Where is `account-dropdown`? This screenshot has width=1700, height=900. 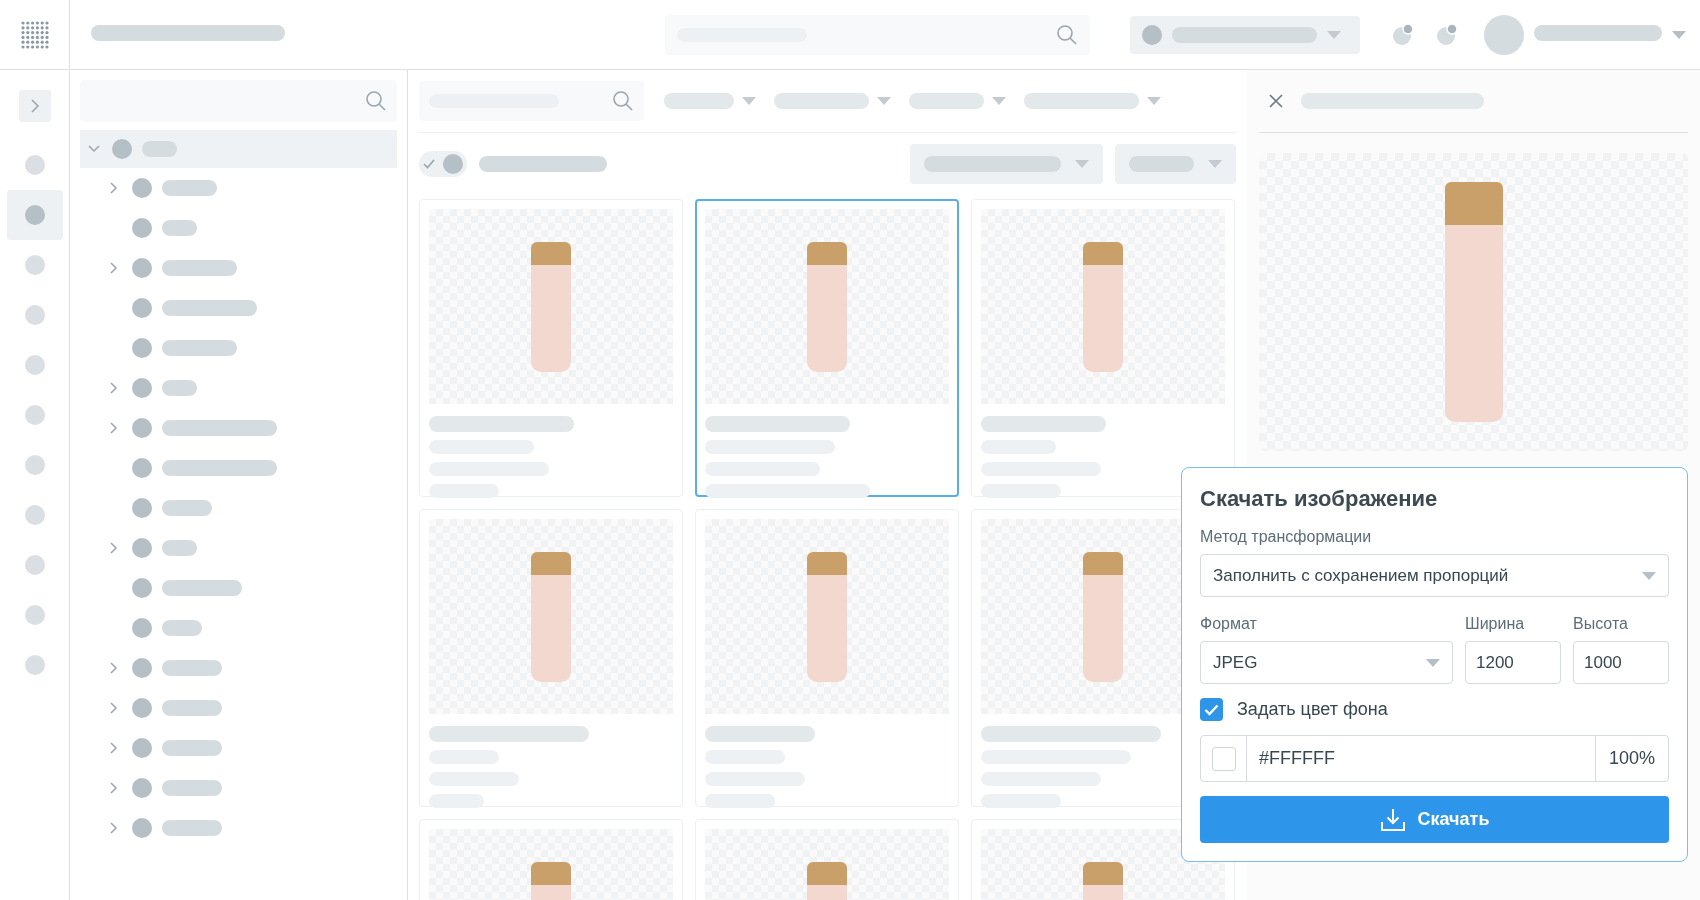 account-dropdown is located at coordinates (1245, 34).